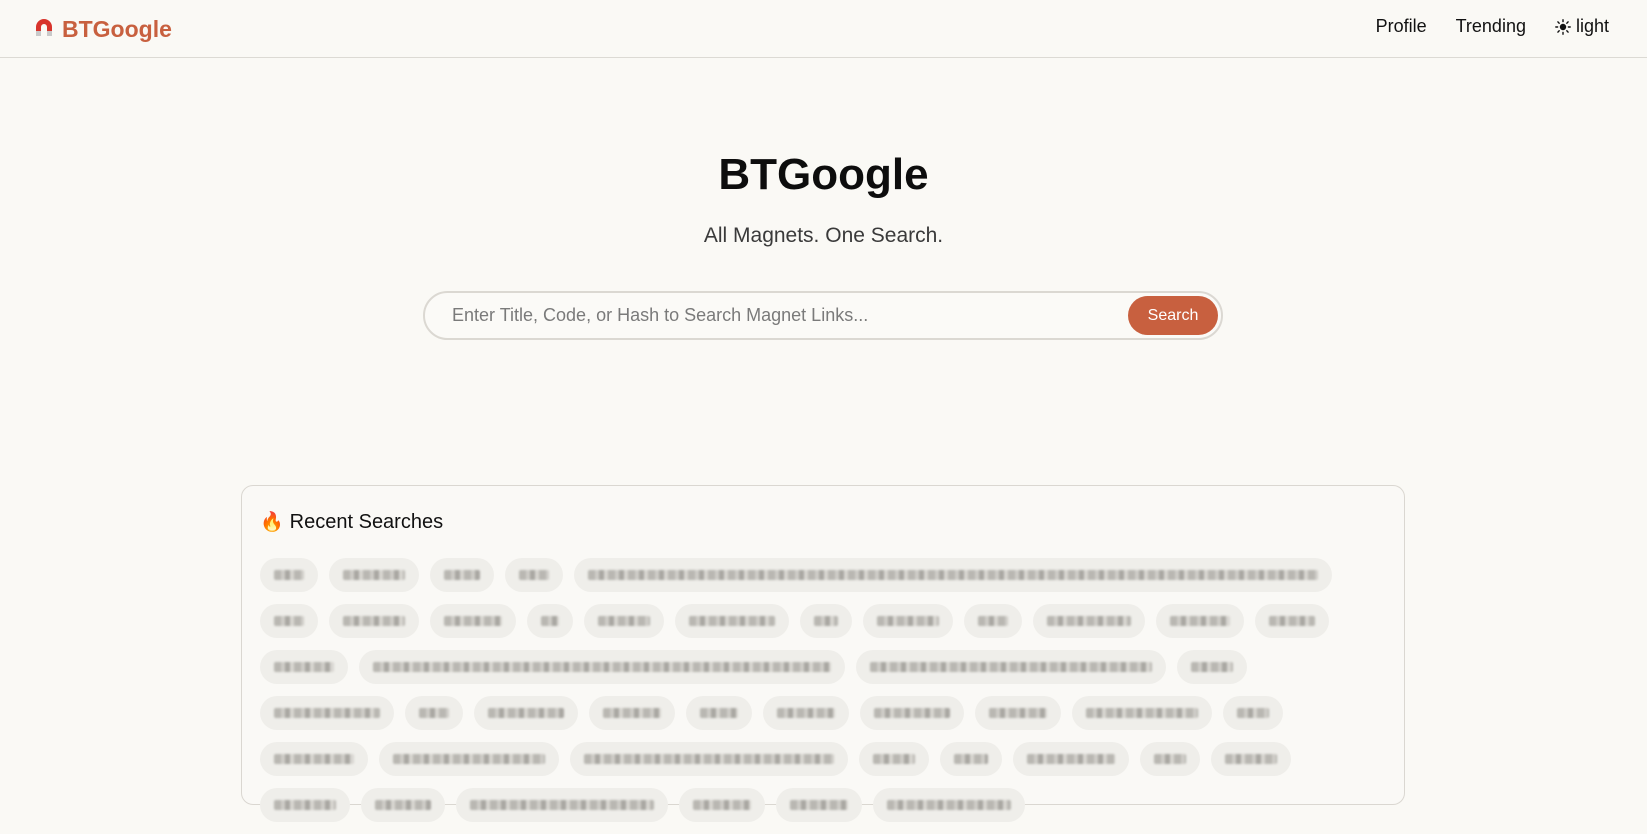 This screenshot has width=1647, height=834. Describe the element at coordinates (1582, 26) in the screenshot. I see `theme-toggle: light` at that location.